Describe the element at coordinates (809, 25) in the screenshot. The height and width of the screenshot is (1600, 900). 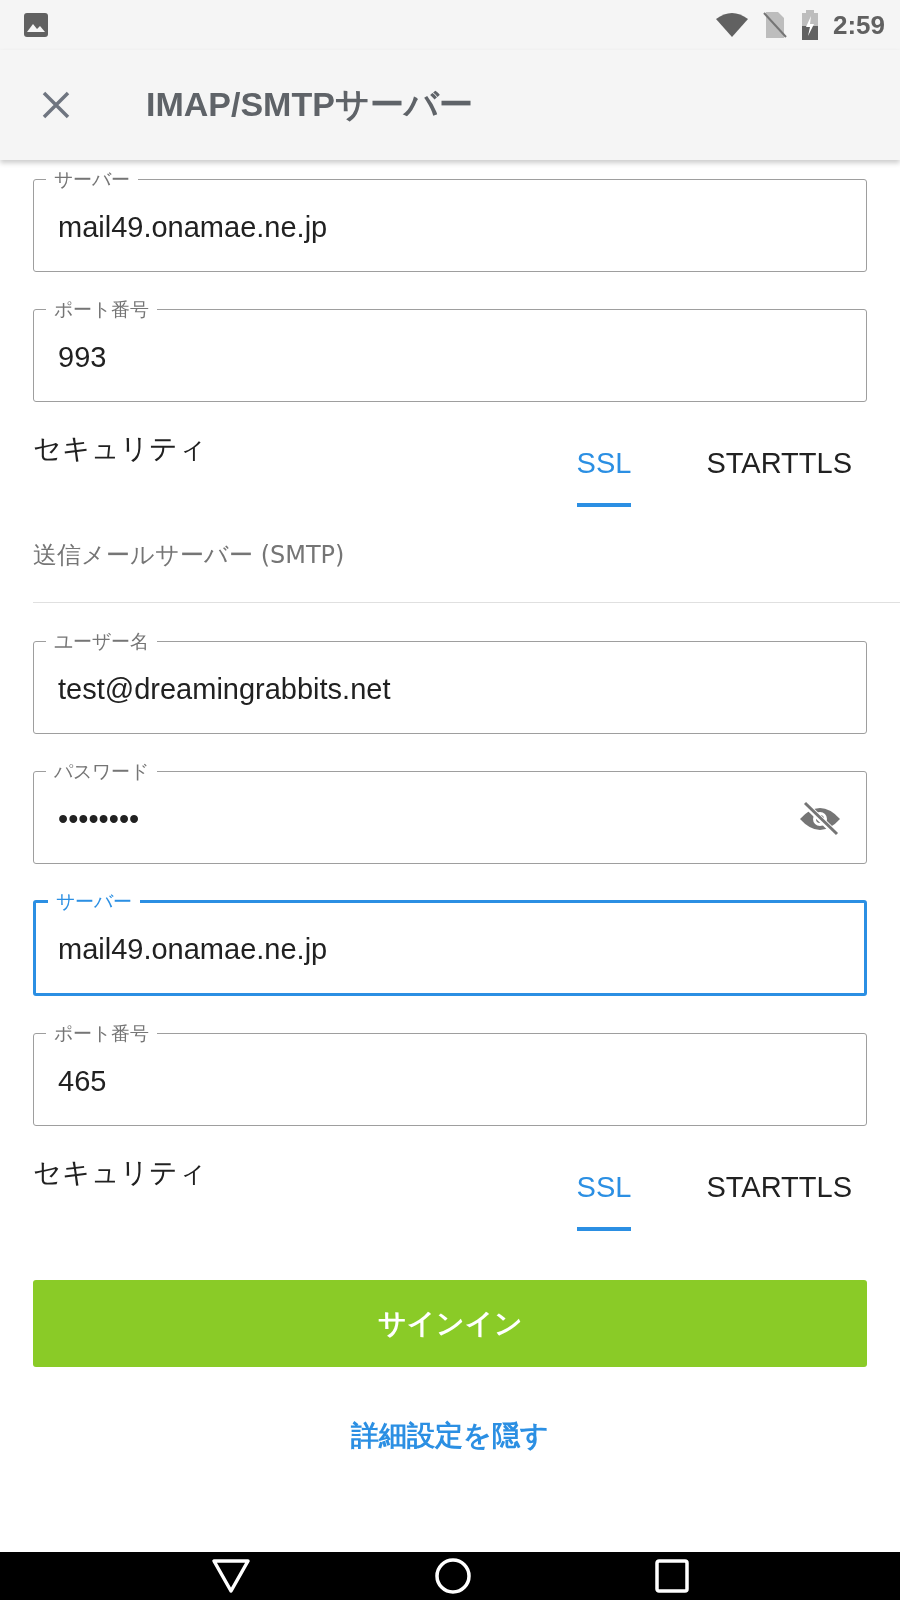
I see `battery-charging-icon` at that location.